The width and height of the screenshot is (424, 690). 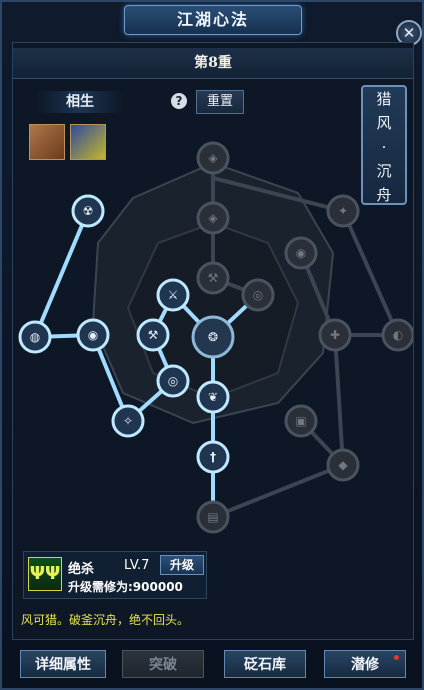 I want to click on side-tab-char: 舟, so click(x=384, y=195).